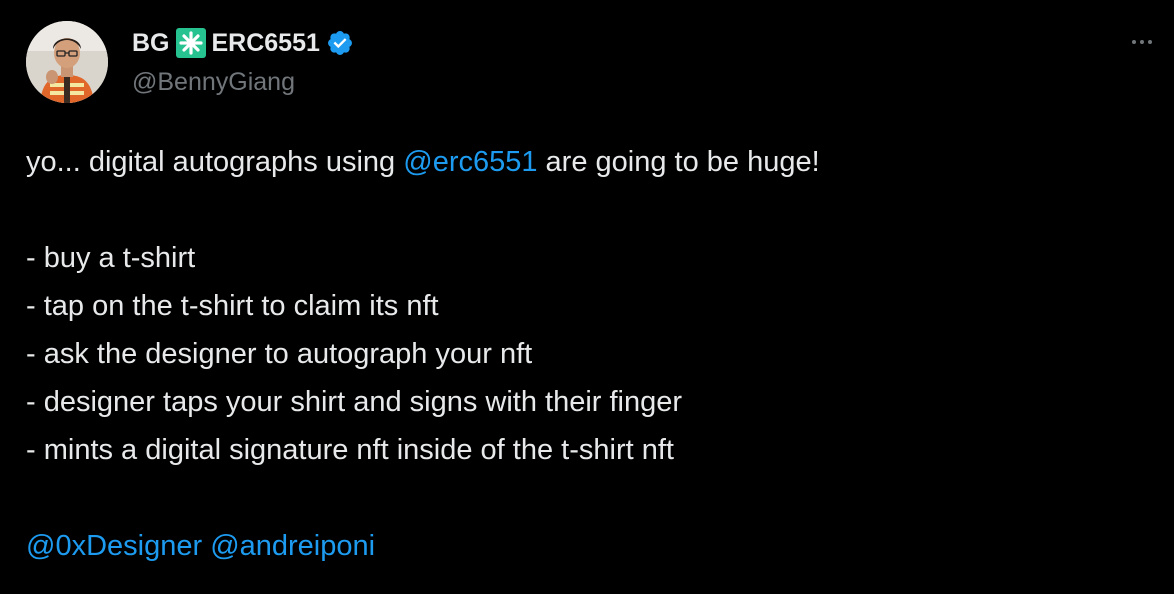 This screenshot has height=594, width=1174. What do you see at coordinates (586, 546) in the screenshot?
I see `tweet-mentions: @0xDesigner @andreiponi` at bounding box center [586, 546].